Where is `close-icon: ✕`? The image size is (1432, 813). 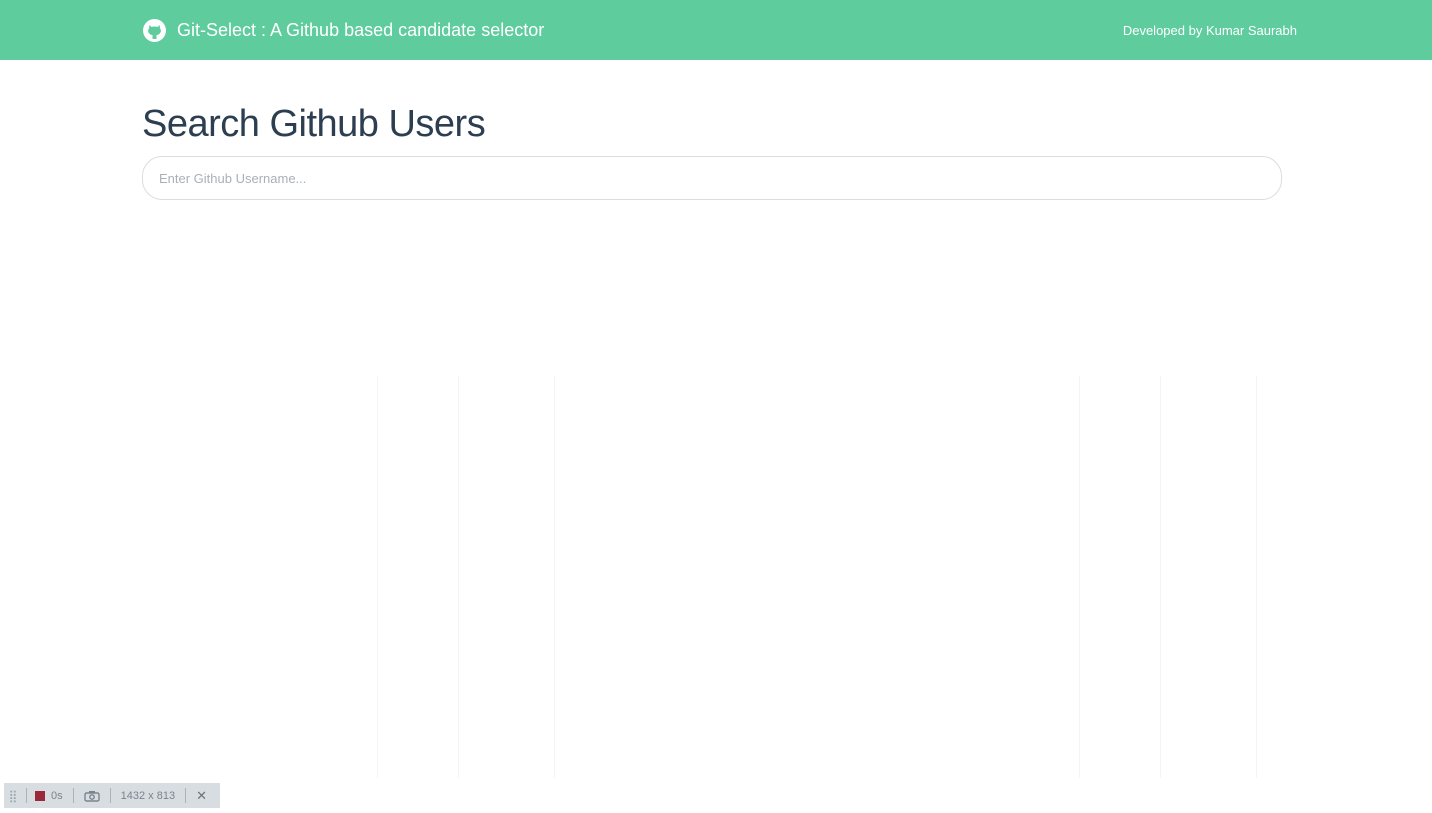
close-icon: ✕ is located at coordinates (201, 796).